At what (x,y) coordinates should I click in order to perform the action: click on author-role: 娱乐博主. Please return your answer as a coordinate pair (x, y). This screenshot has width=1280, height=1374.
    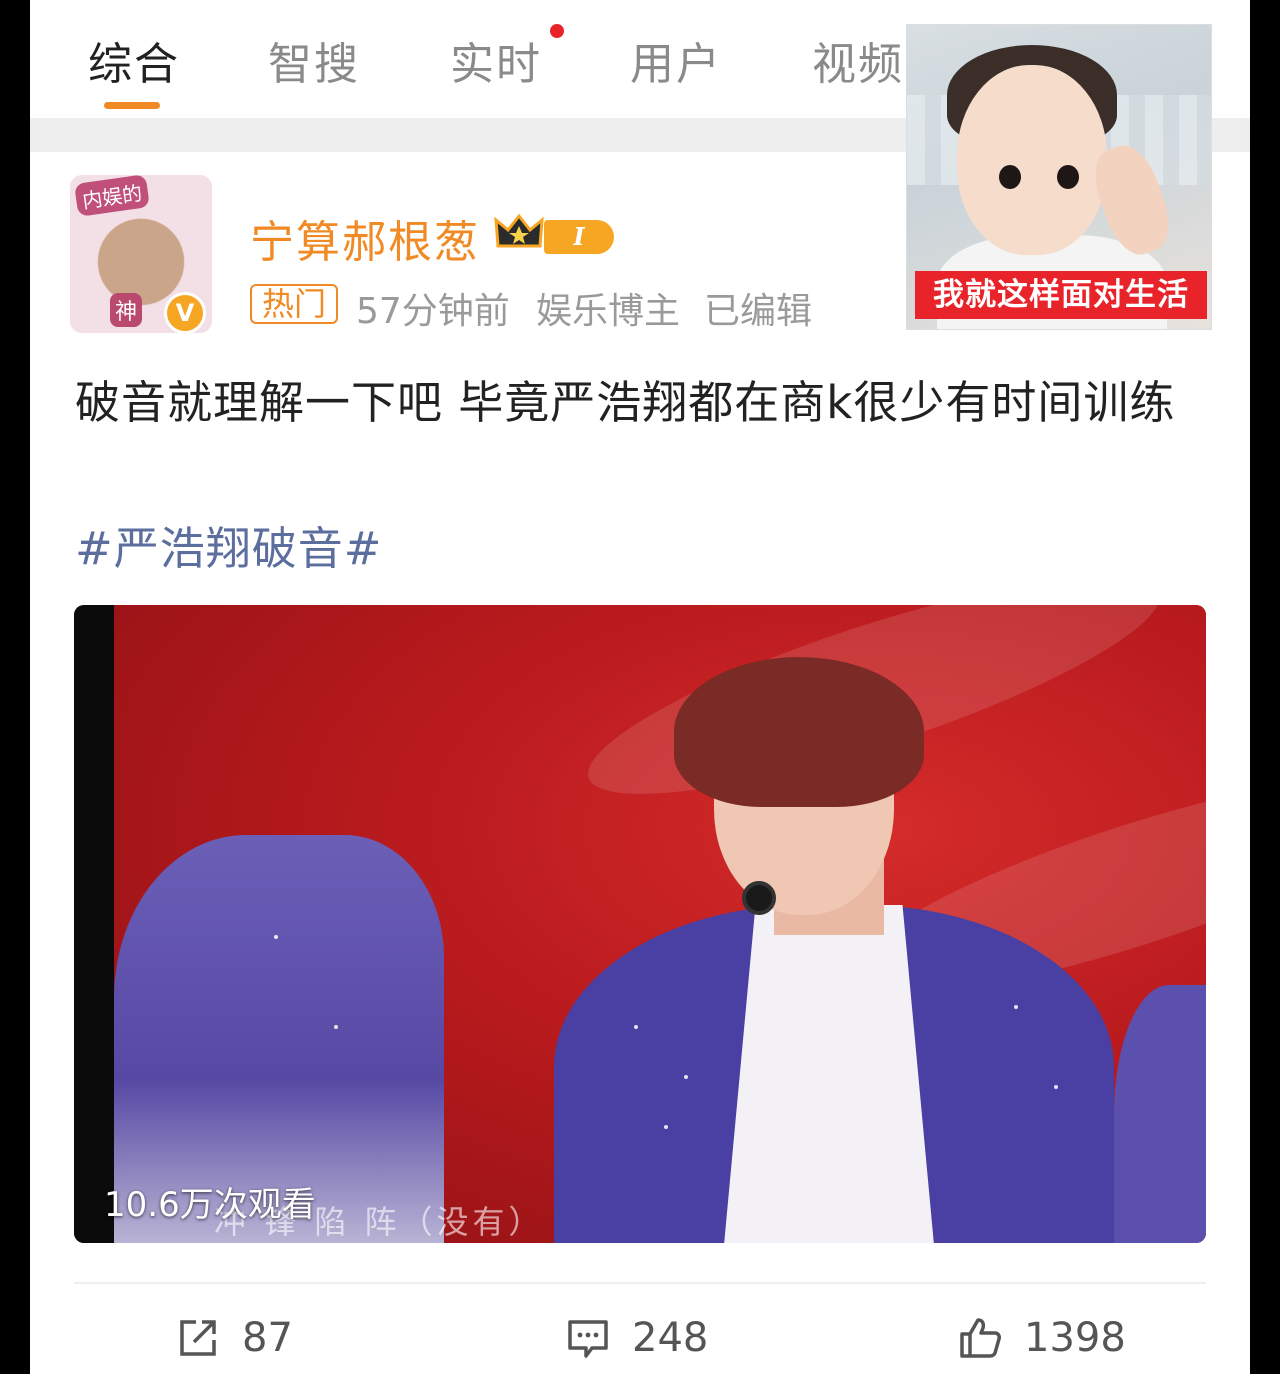
    Looking at the image, I should click on (608, 311).